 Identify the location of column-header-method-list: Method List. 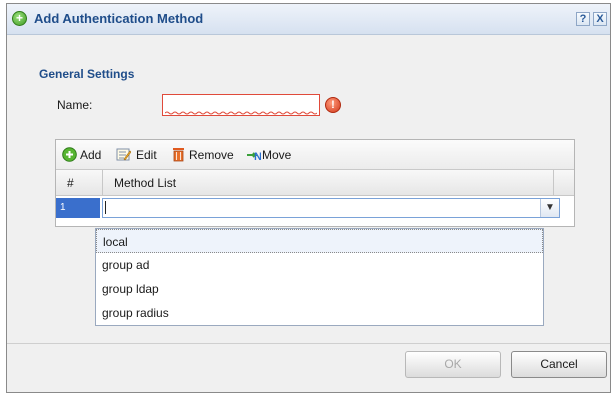
(145, 183).